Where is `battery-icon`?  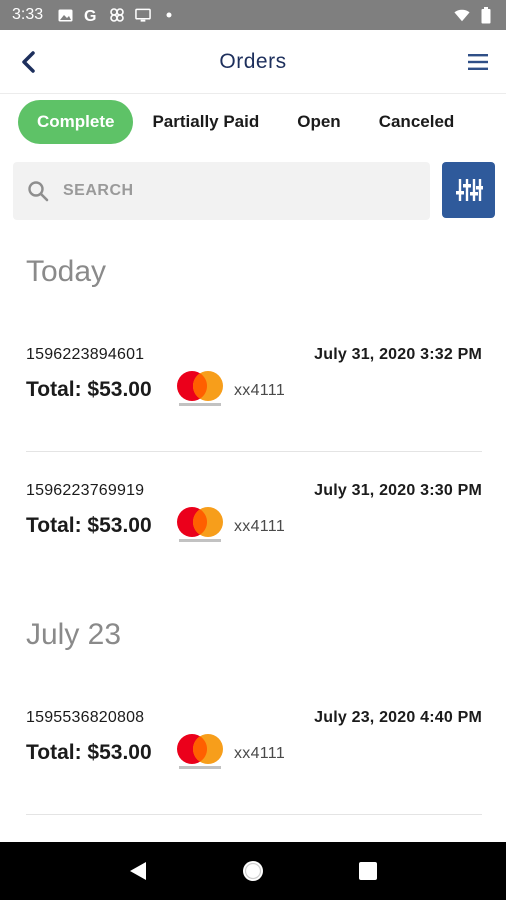 battery-icon is located at coordinates (486, 14).